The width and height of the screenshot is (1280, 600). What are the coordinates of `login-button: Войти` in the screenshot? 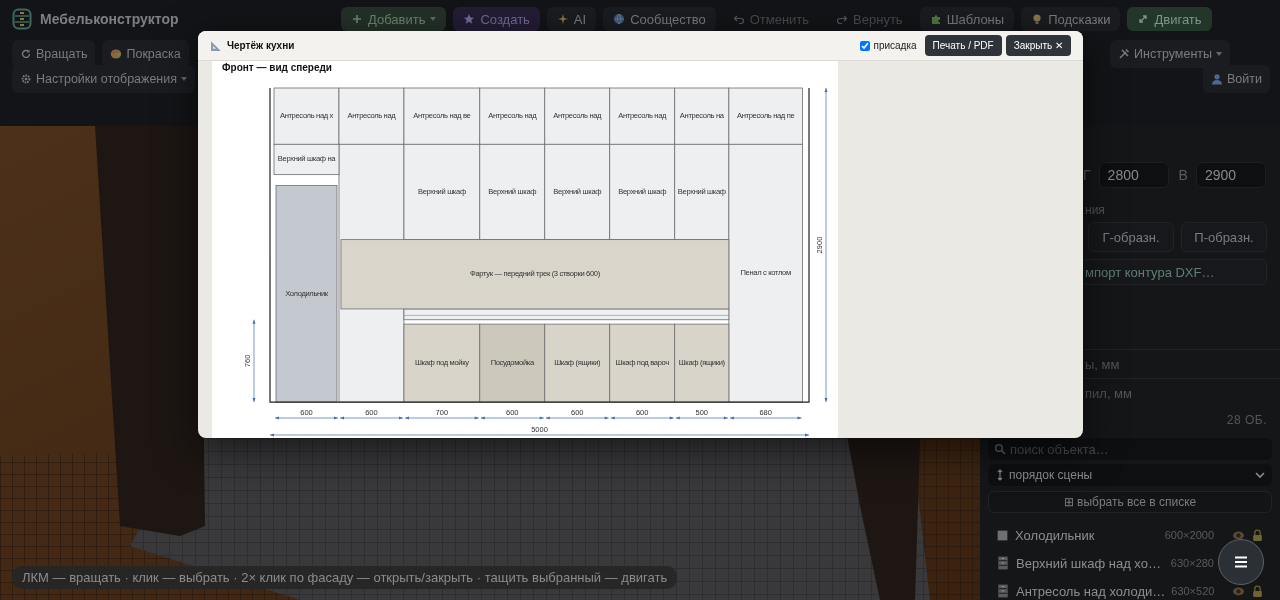 It's located at (1236, 79).